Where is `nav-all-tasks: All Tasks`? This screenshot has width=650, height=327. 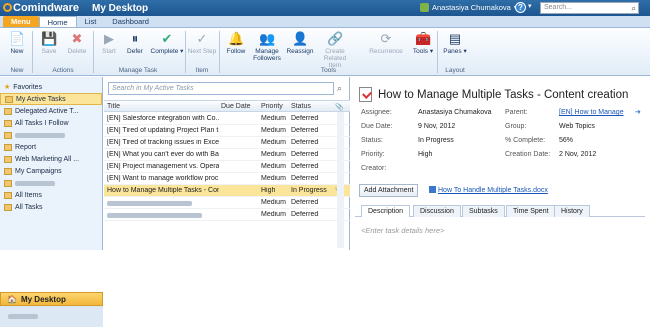 nav-all-tasks: All Tasks is located at coordinates (51, 207).